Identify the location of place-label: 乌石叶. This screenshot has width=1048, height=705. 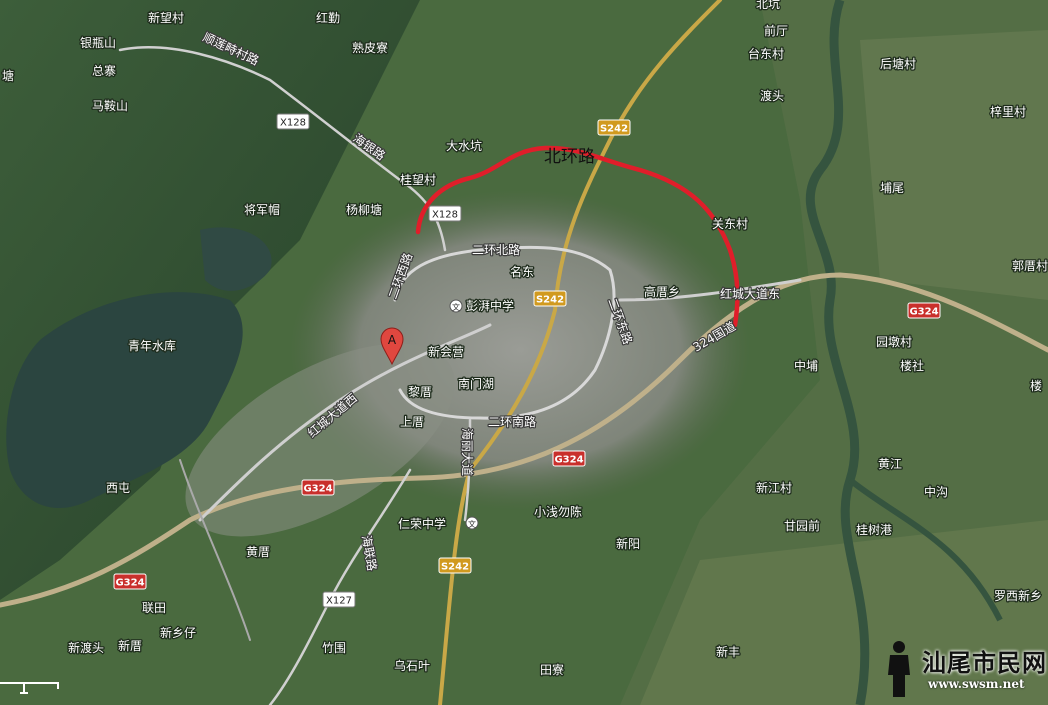
(412, 666).